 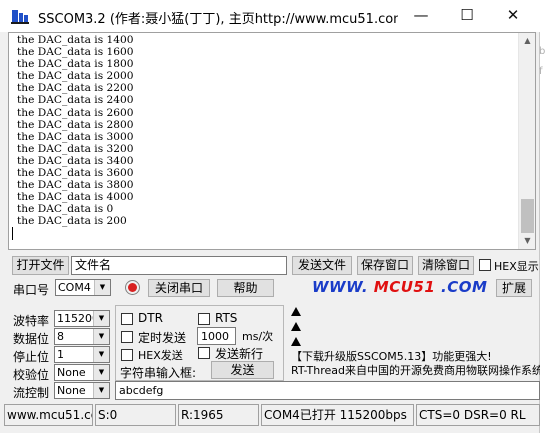 I want to click on hex-display-label: HEX显示, so click(x=516, y=266).